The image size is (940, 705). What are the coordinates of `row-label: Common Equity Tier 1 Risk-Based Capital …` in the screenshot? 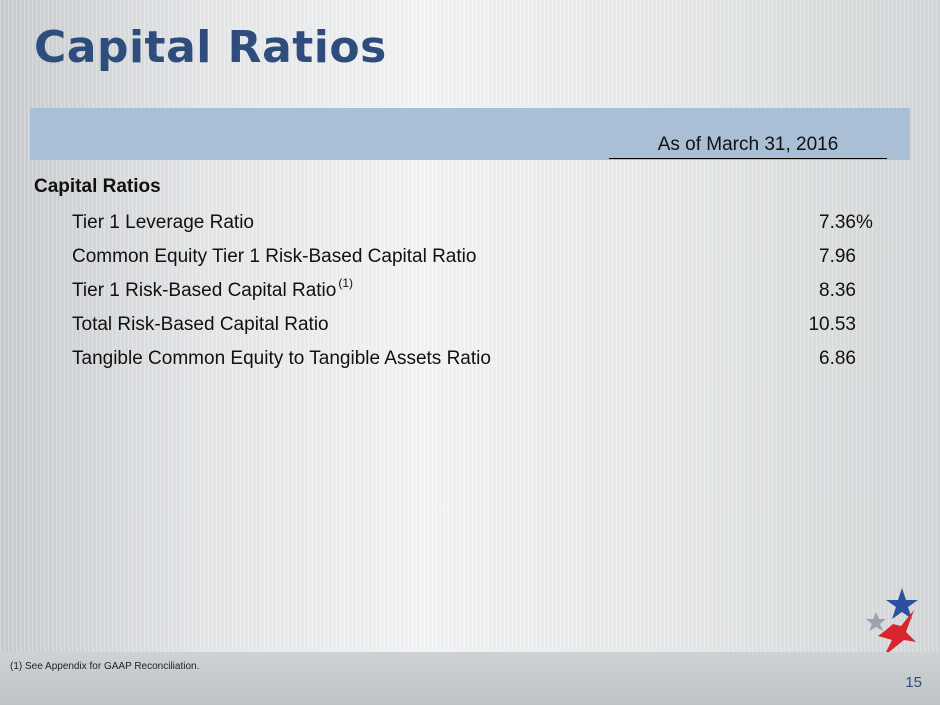 It's located at (274, 256).